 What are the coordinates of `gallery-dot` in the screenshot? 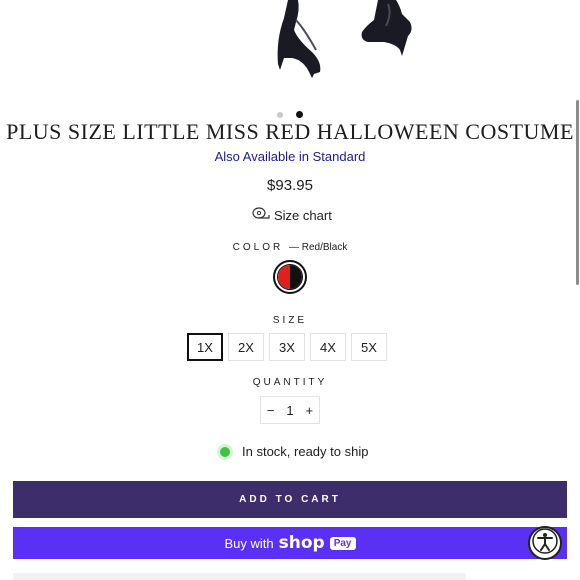 It's located at (280, 114).